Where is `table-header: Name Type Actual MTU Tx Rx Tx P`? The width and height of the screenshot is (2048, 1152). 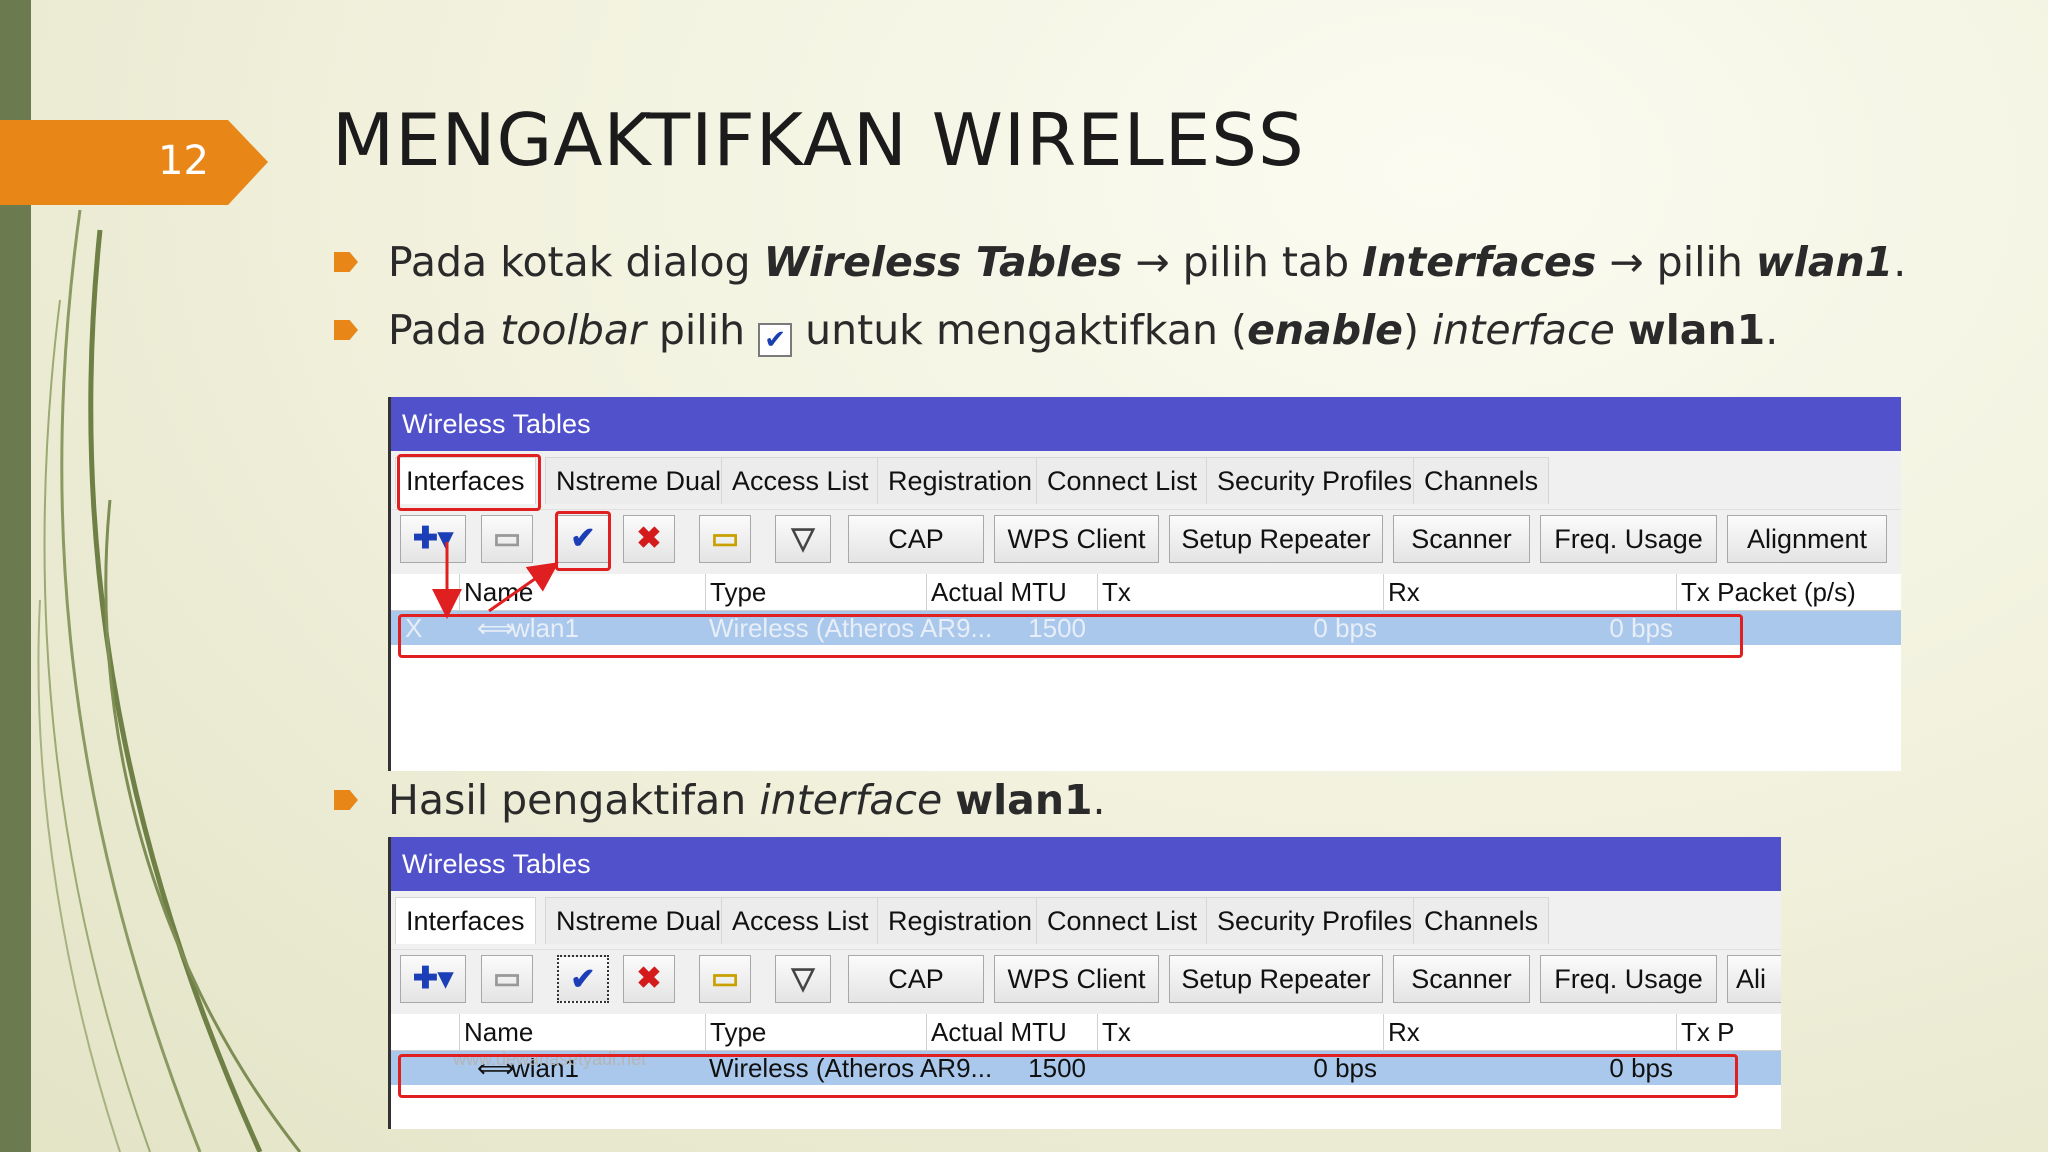
table-header: Name Type Actual MTU Tx Rx Tx P is located at coordinates (1086, 1032).